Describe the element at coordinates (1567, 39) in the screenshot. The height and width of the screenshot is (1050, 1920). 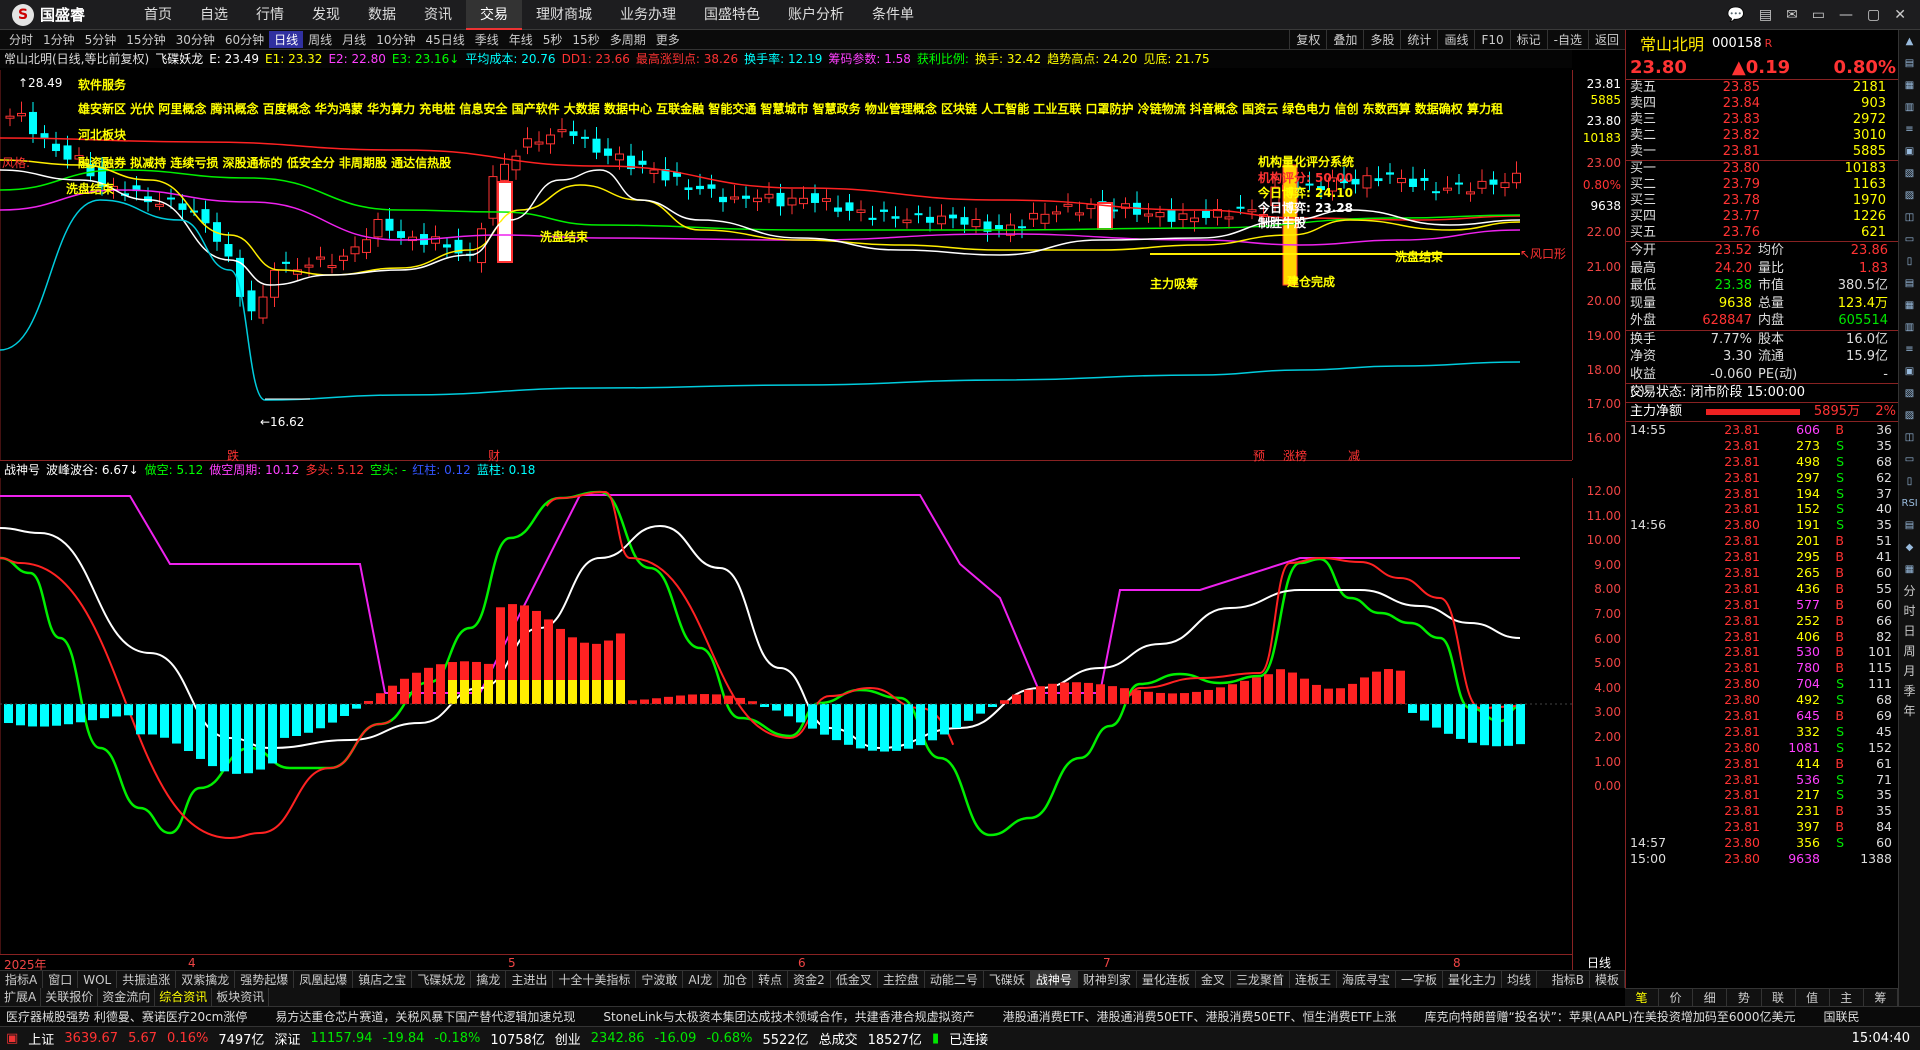
I see `tool-button: -自选` at that location.